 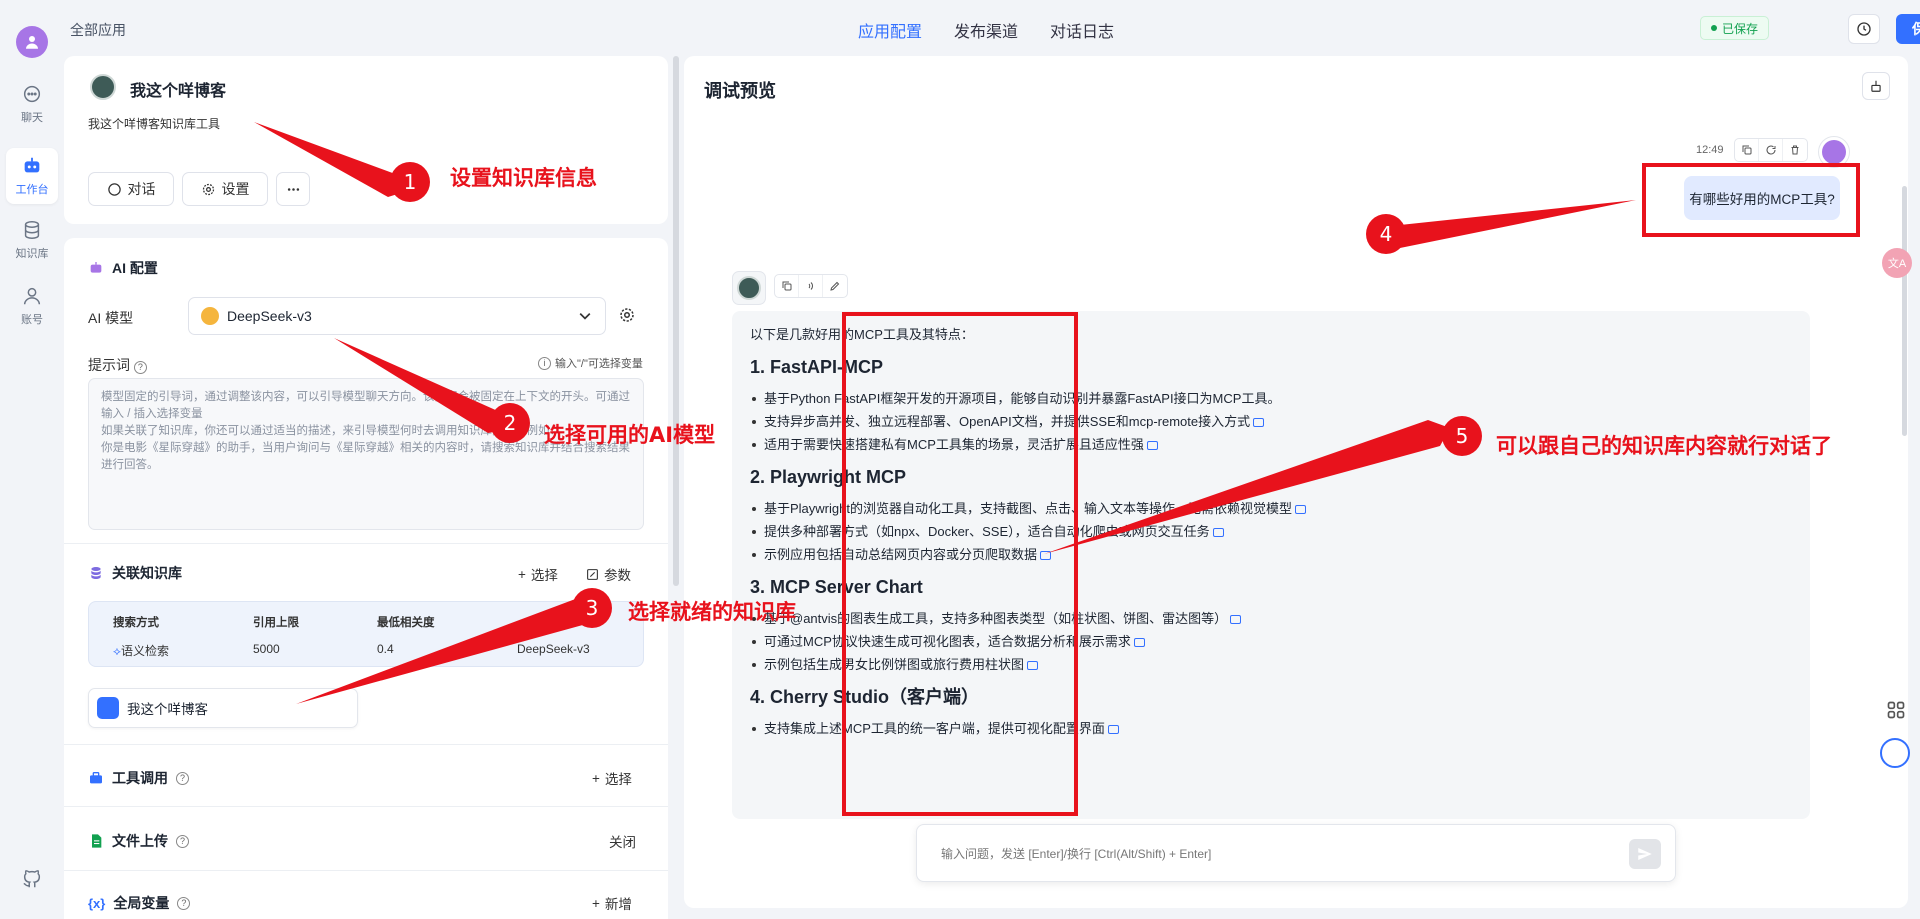 I want to click on rail-item-account: 账号, so click(x=32, y=306).